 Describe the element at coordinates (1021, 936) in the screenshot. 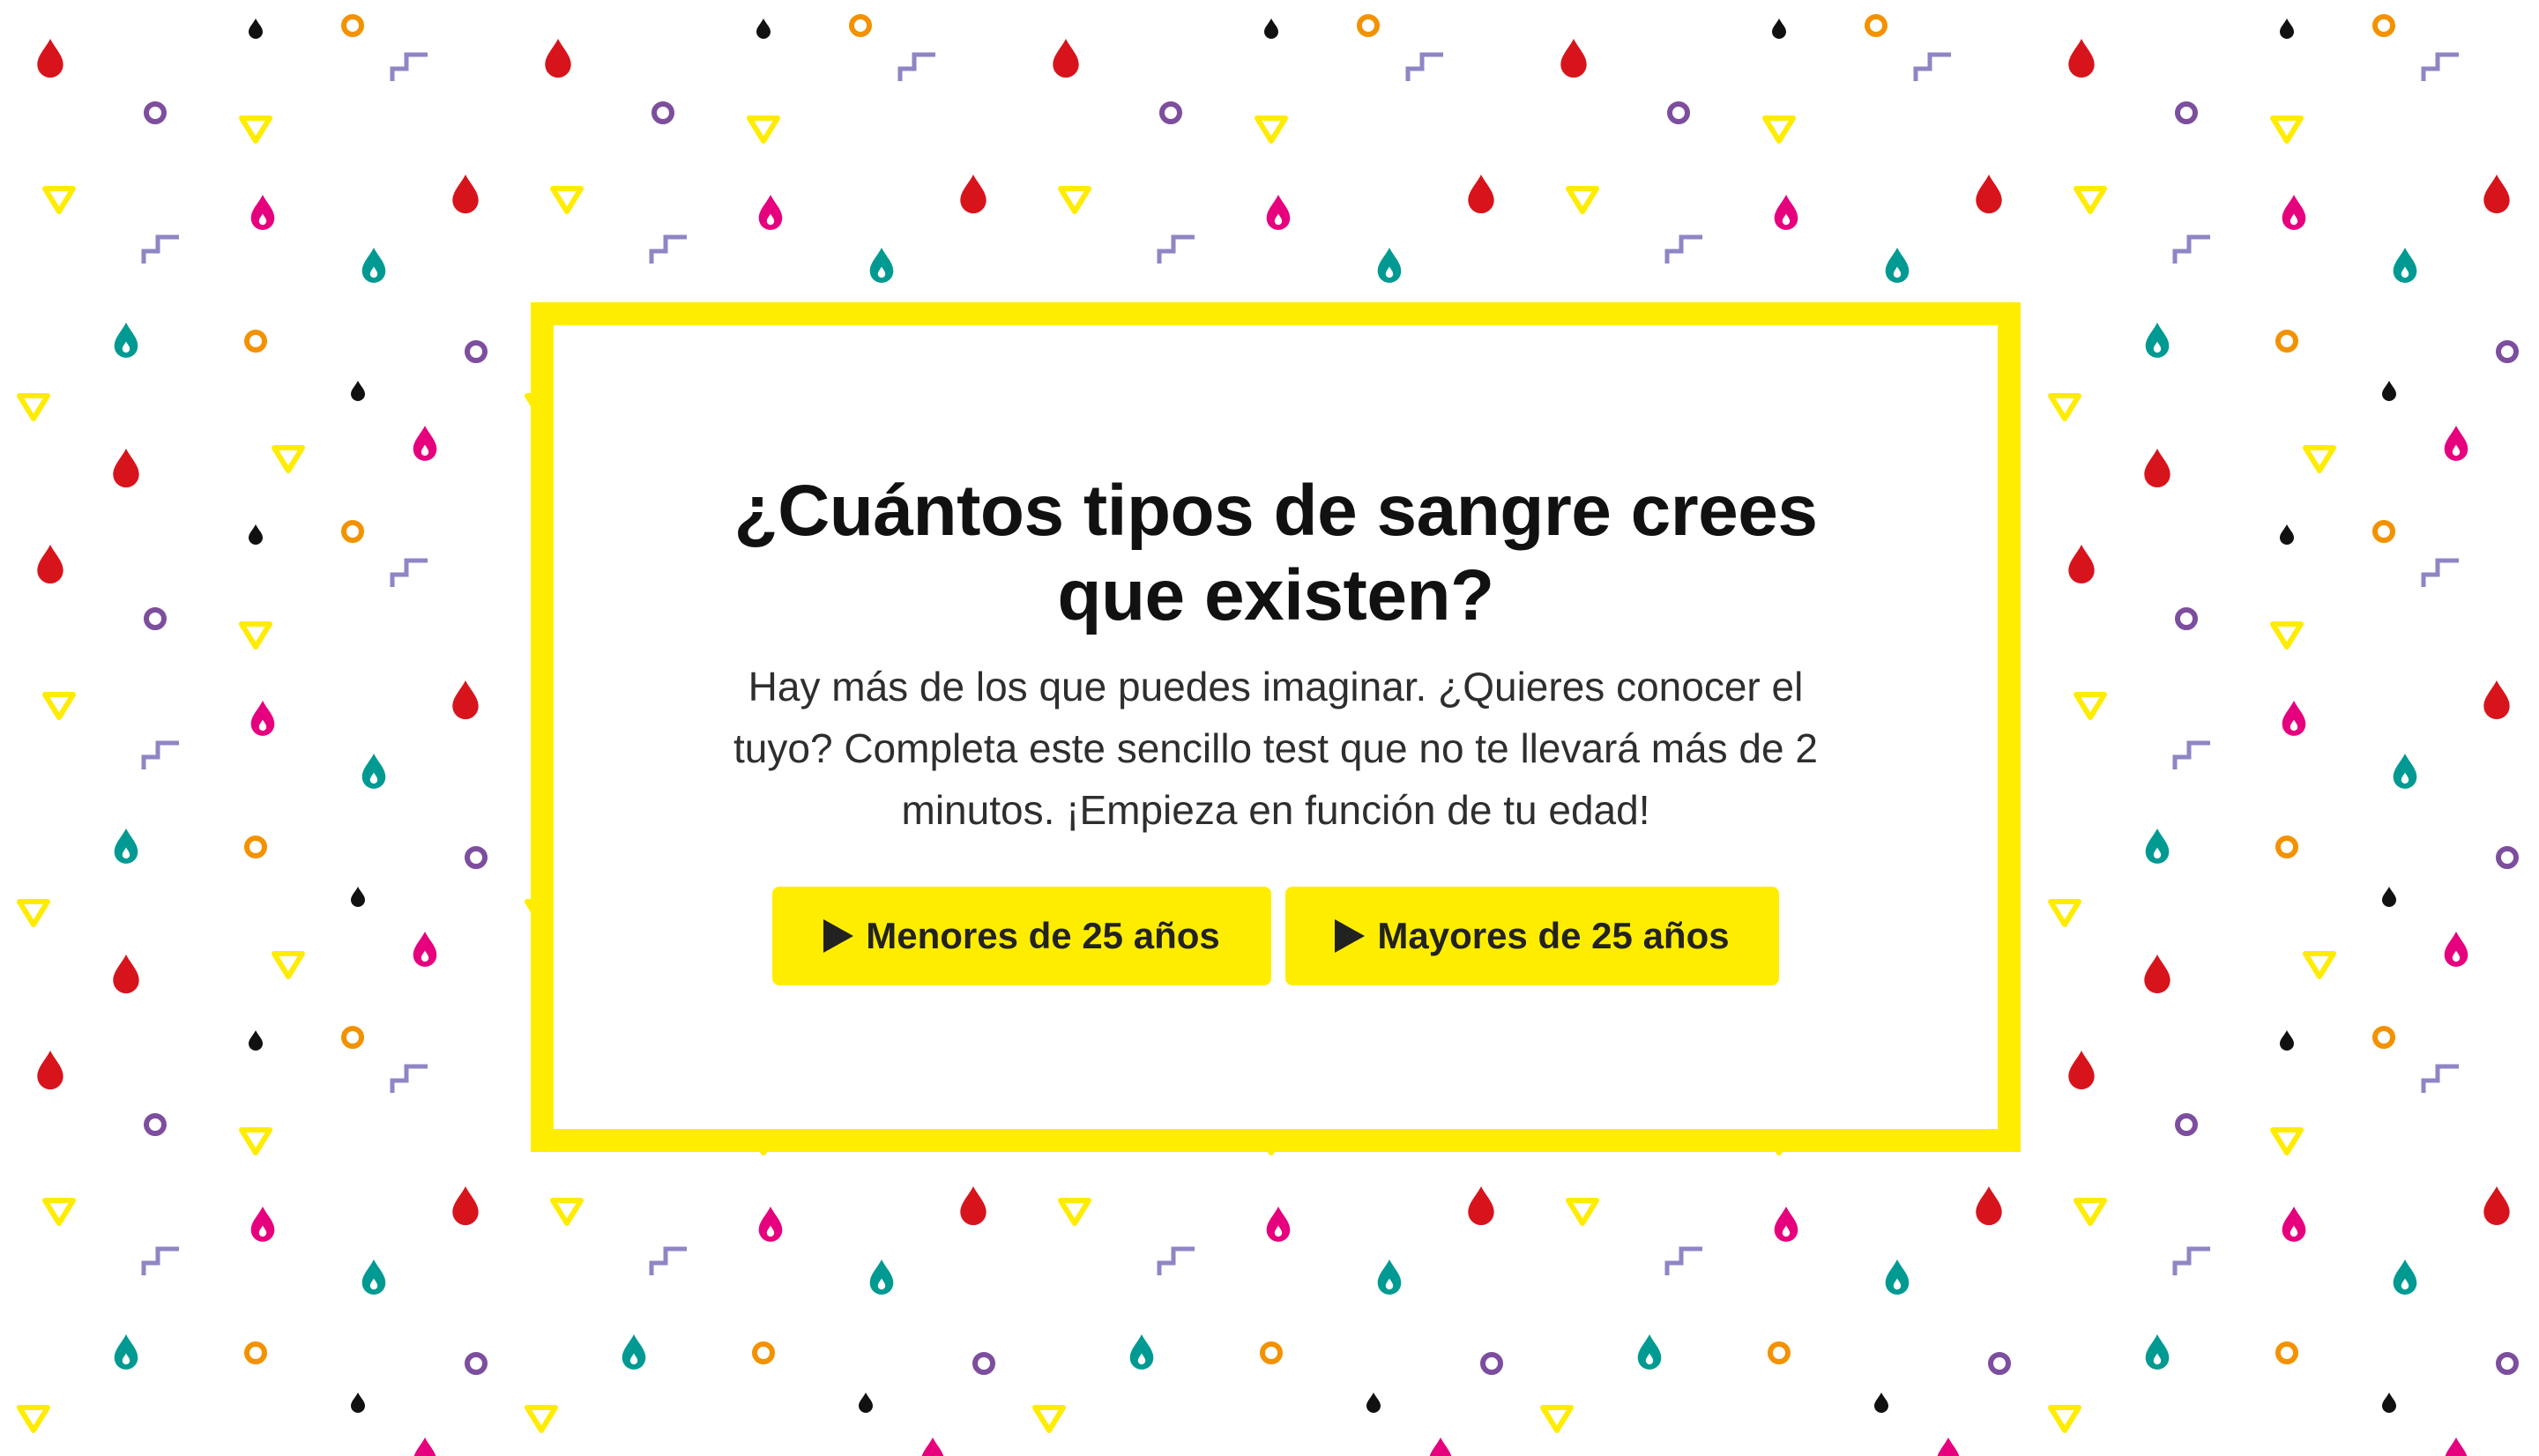

I see `under-25-button: Menores de 25 años` at that location.